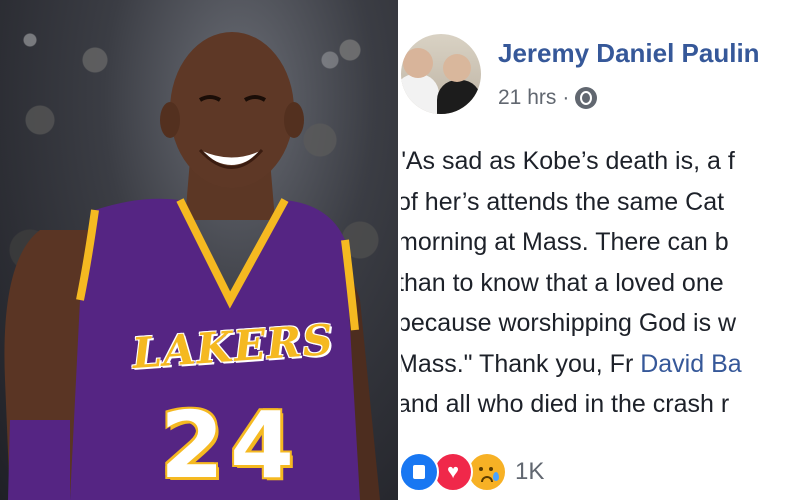  I want to click on post-line: than to know that a loved one, so click(562, 282).